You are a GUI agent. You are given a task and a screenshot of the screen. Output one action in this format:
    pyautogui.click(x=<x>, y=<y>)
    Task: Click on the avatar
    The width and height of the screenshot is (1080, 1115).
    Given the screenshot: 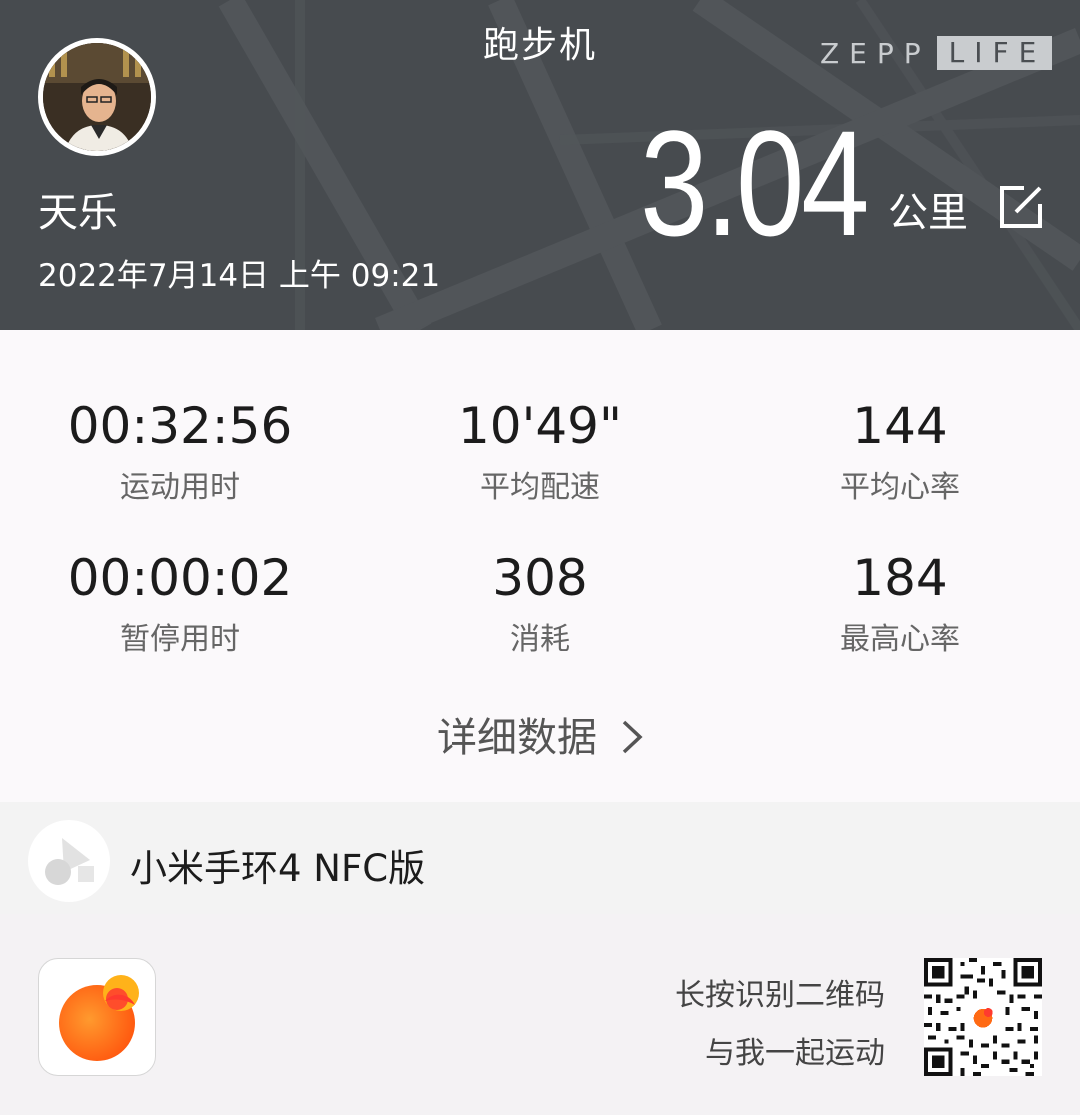 What is the action you would take?
    pyautogui.click(x=97, y=97)
    